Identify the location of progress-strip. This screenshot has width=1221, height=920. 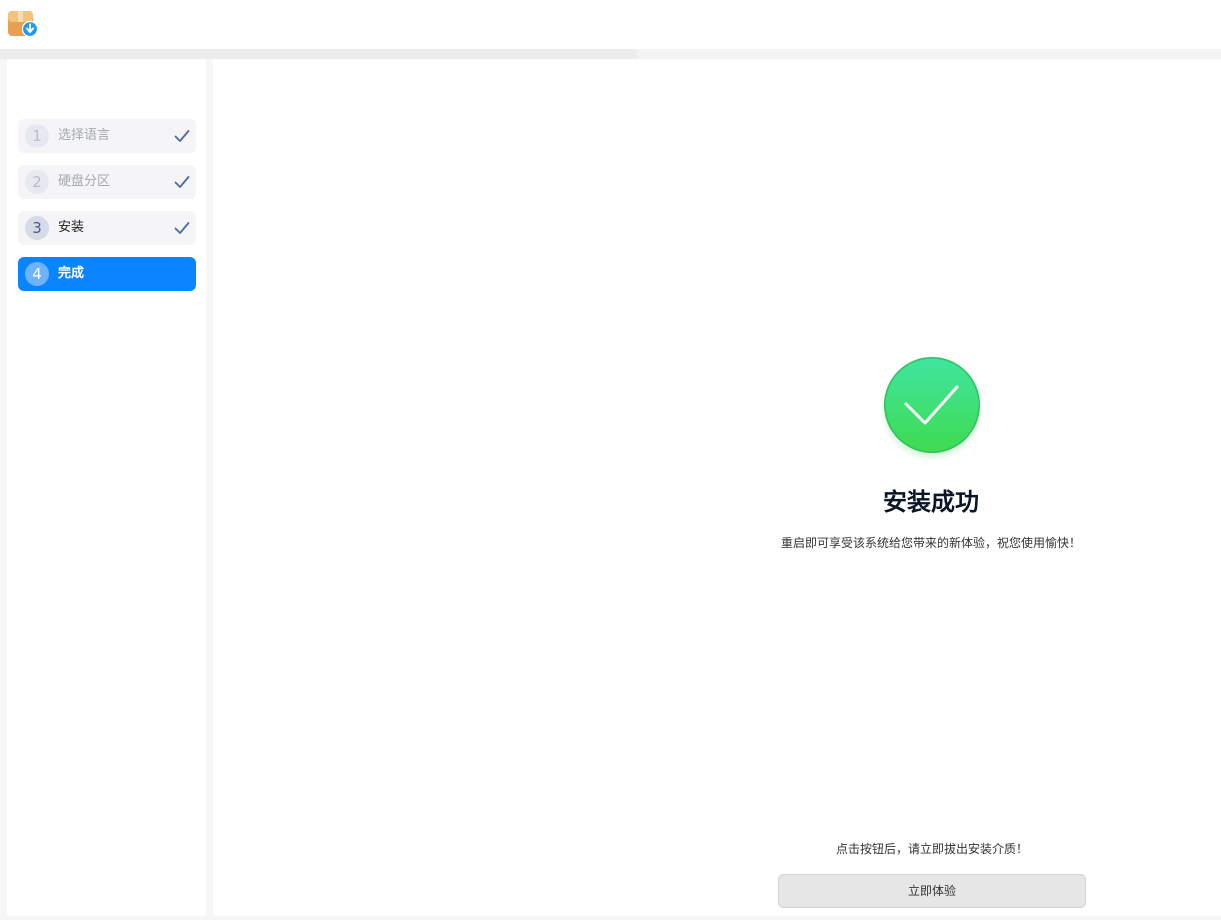
(610, 54).